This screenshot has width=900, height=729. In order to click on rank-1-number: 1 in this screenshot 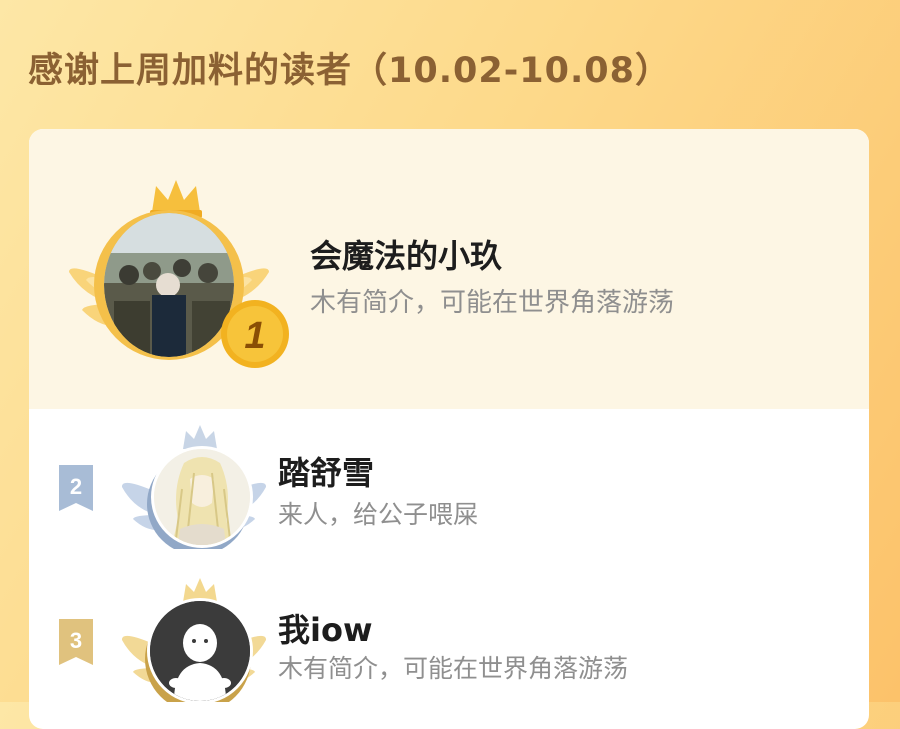, I will do `click(254, 336)`.